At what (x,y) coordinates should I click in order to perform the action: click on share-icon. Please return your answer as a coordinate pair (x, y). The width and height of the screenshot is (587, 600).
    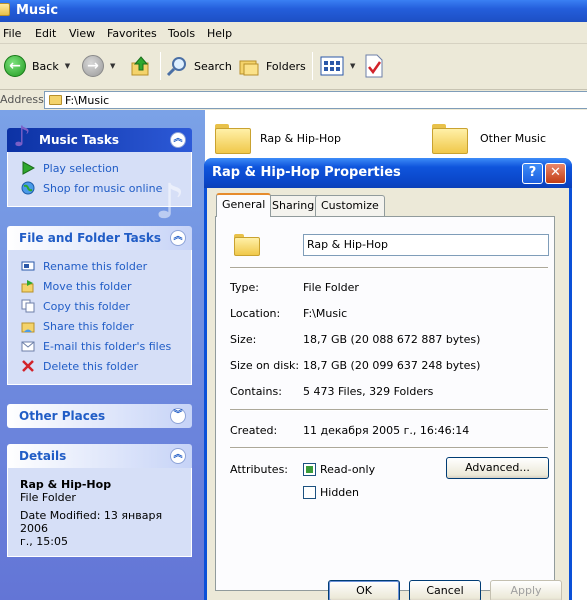
    Looking at the image, I should click on (28, 326).